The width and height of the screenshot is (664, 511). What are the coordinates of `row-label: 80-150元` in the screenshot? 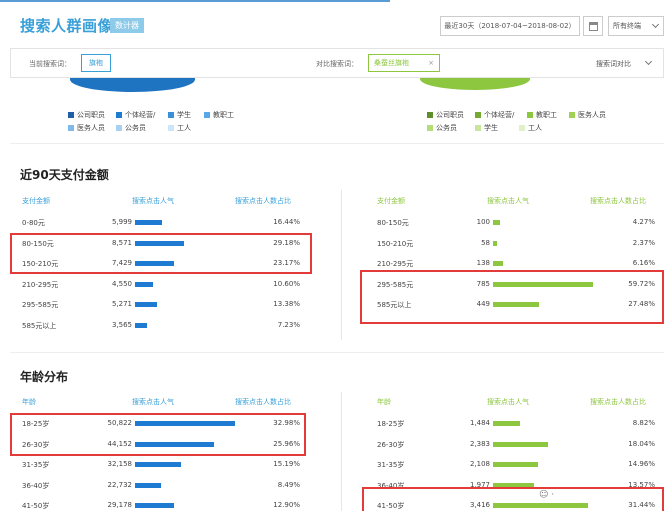 It's located at (393, 223).